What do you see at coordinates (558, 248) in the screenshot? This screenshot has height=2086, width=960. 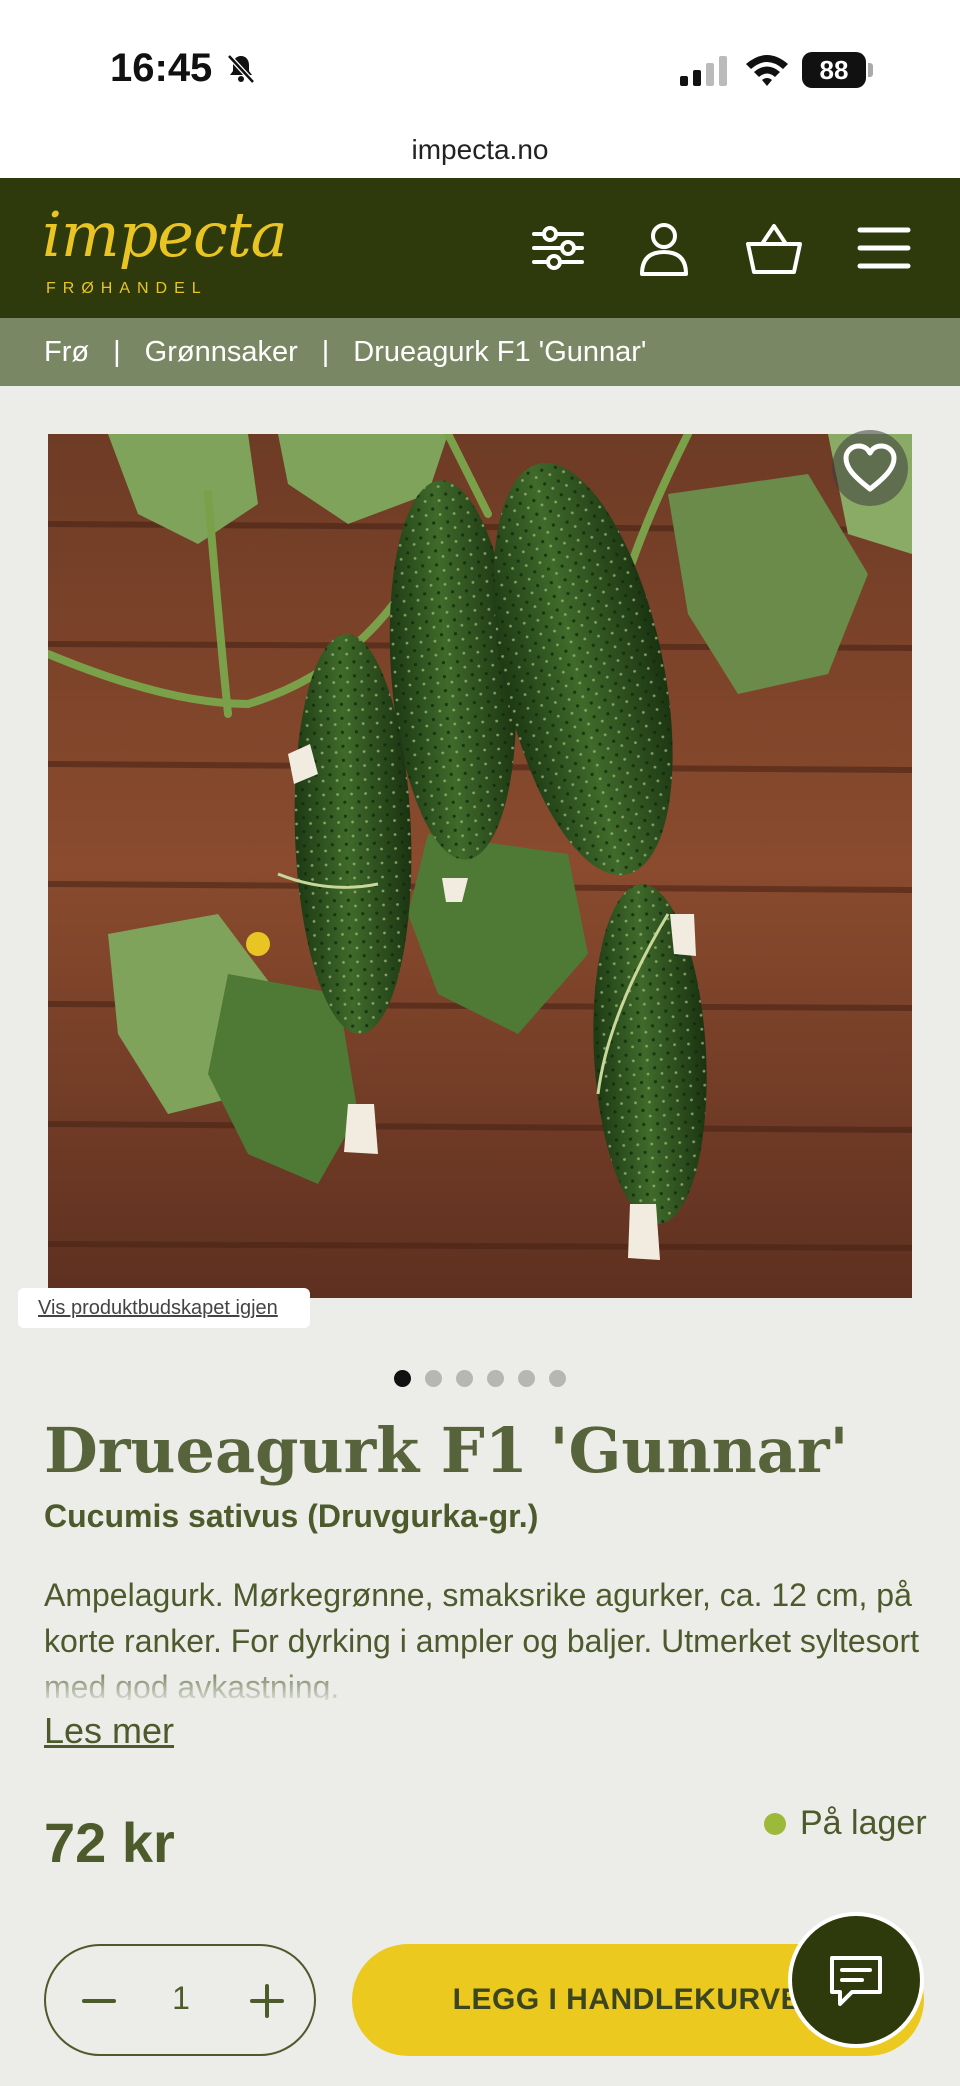 I see `filter-icon` at bounding box center [558, 248].